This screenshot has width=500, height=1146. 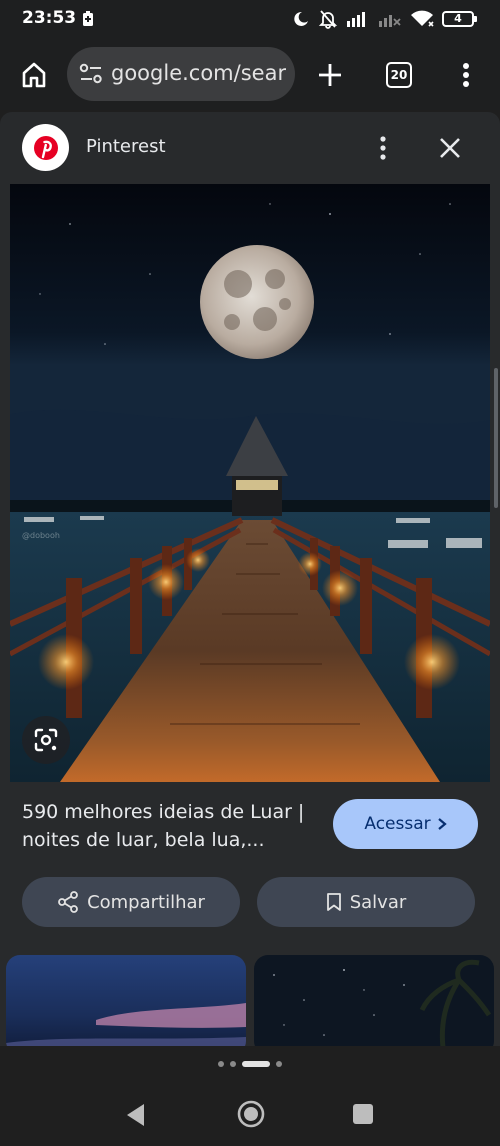 I want to click on signal-no-data-icon, so click(x=390, y=21).